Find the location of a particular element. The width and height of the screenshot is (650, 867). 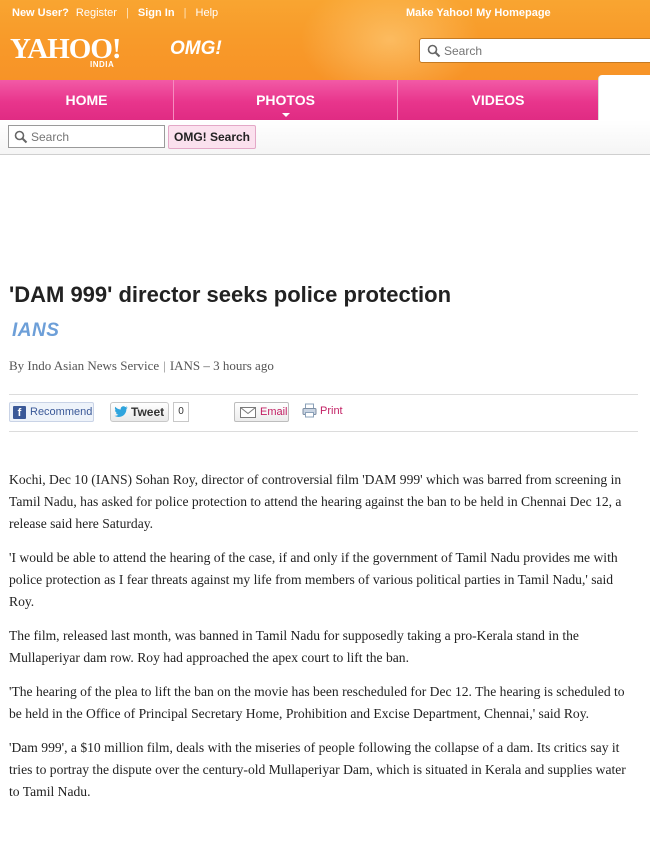

print-label: Print is located at coordinates (331, 411).